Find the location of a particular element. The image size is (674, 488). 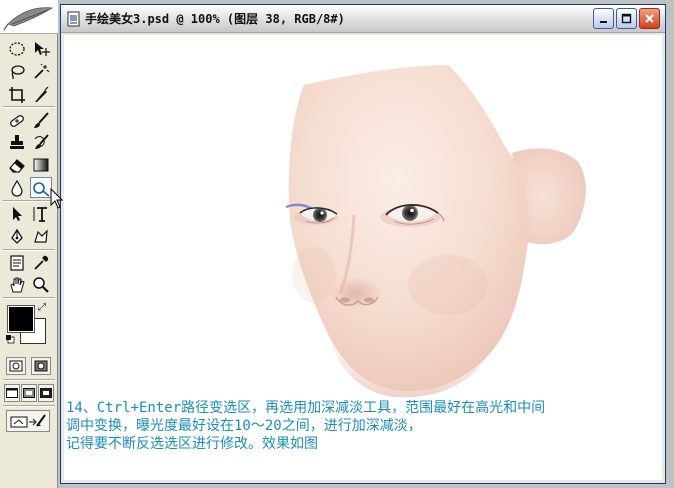

clone-stamp-icon is located at coordinates (17, 142).